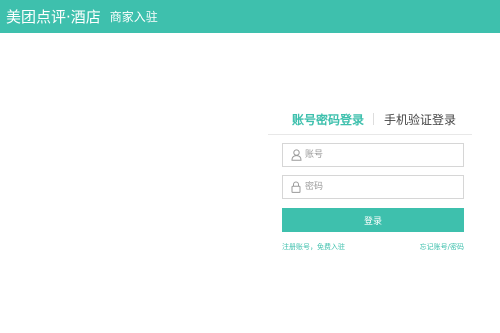 This screenshot has height=333, width=500. Describe the element at coordinates (296, 155) in the screenshot. I see `user-icon` at that location.